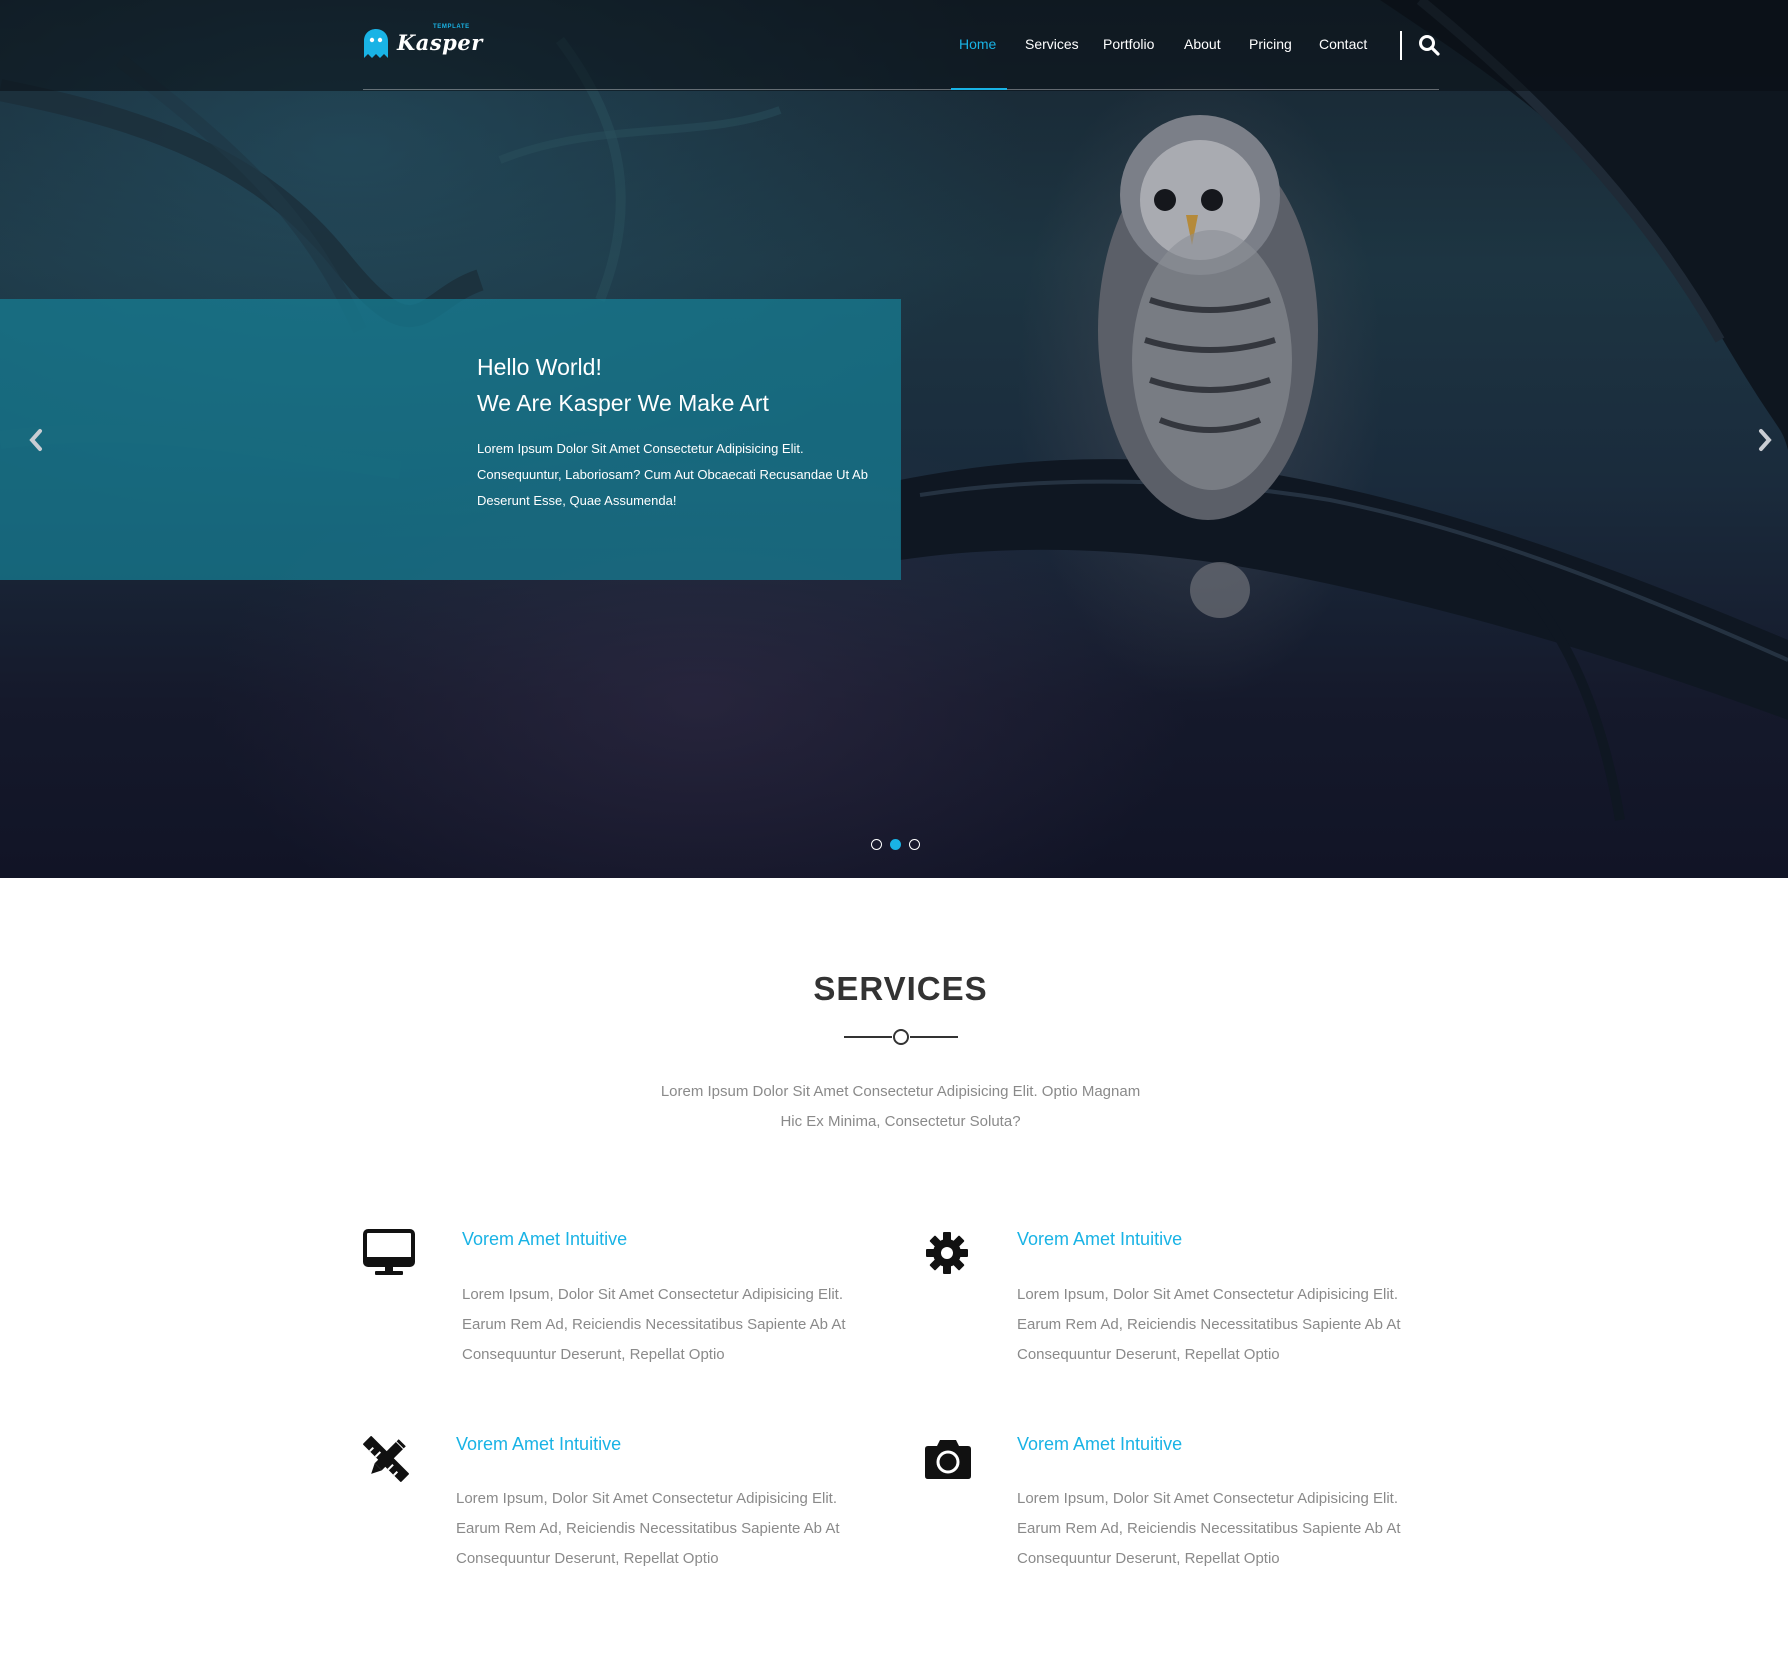 The height and width of the screenshot is (1664, 1788). I want to click on brand-name: Kasper, so click(440, 42).